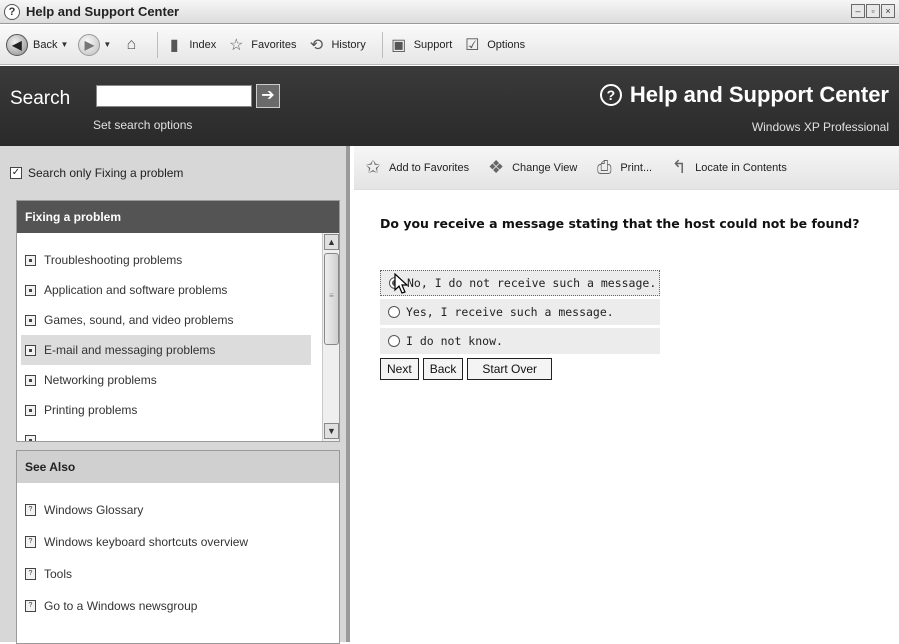 Image resolution: width=899 pixels, height=644 pixels. What do you see at coordinates (166, 510) in the screenshot?
I see `link-windows-glossary: ? Windows Glossary` at bounding box center [166, 510].